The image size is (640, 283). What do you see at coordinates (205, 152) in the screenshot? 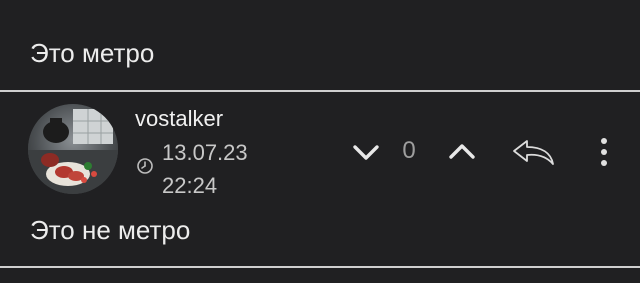
I see `comment-date: 13.07.23` at bounding box center [205, 152].